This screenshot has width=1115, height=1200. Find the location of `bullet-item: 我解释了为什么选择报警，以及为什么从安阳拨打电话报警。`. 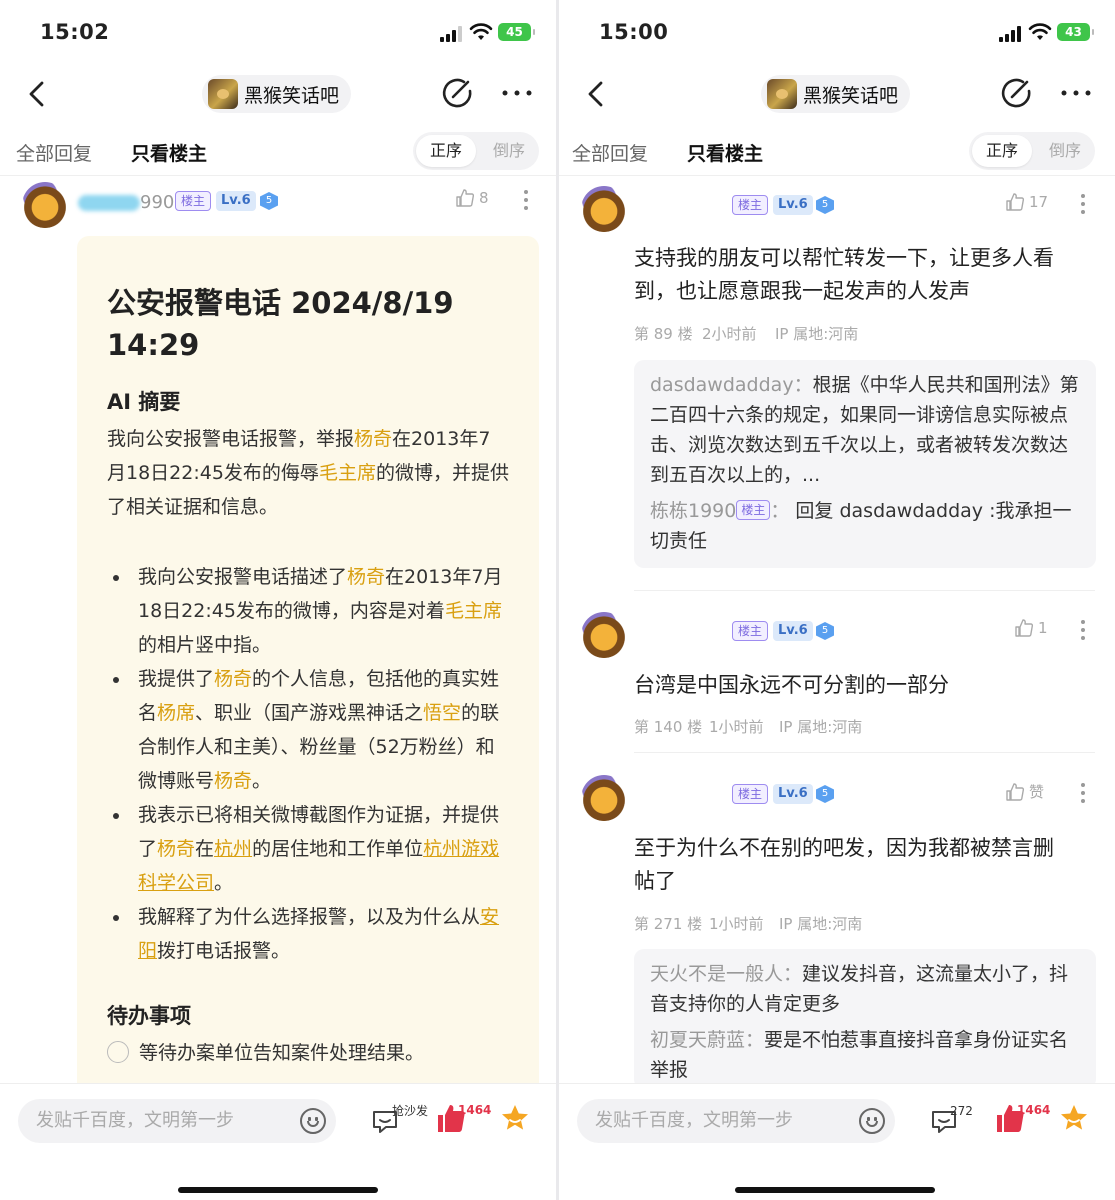

bullet-item: 我解释了为什么选择报警，以及为什么从安阳拨打电话报警。 is located at coordinates (308, 934).